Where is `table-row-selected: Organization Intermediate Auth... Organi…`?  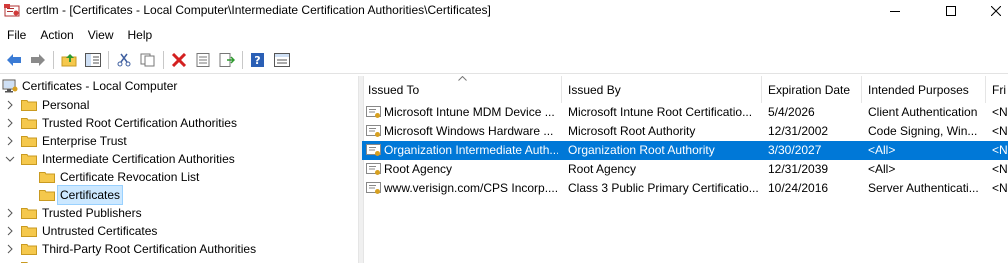
table-row-selected: Organization Intermediate Auth... Organi… is located at coordinates (685, 150).